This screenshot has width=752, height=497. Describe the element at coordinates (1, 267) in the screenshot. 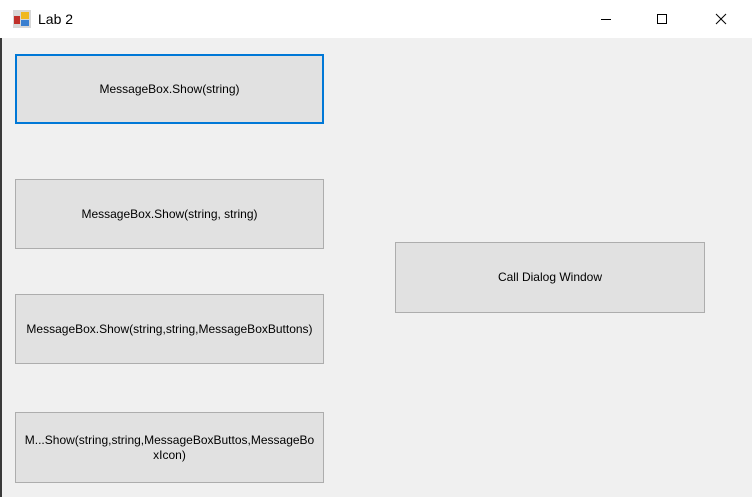

I see `desktop-edge` at that location.